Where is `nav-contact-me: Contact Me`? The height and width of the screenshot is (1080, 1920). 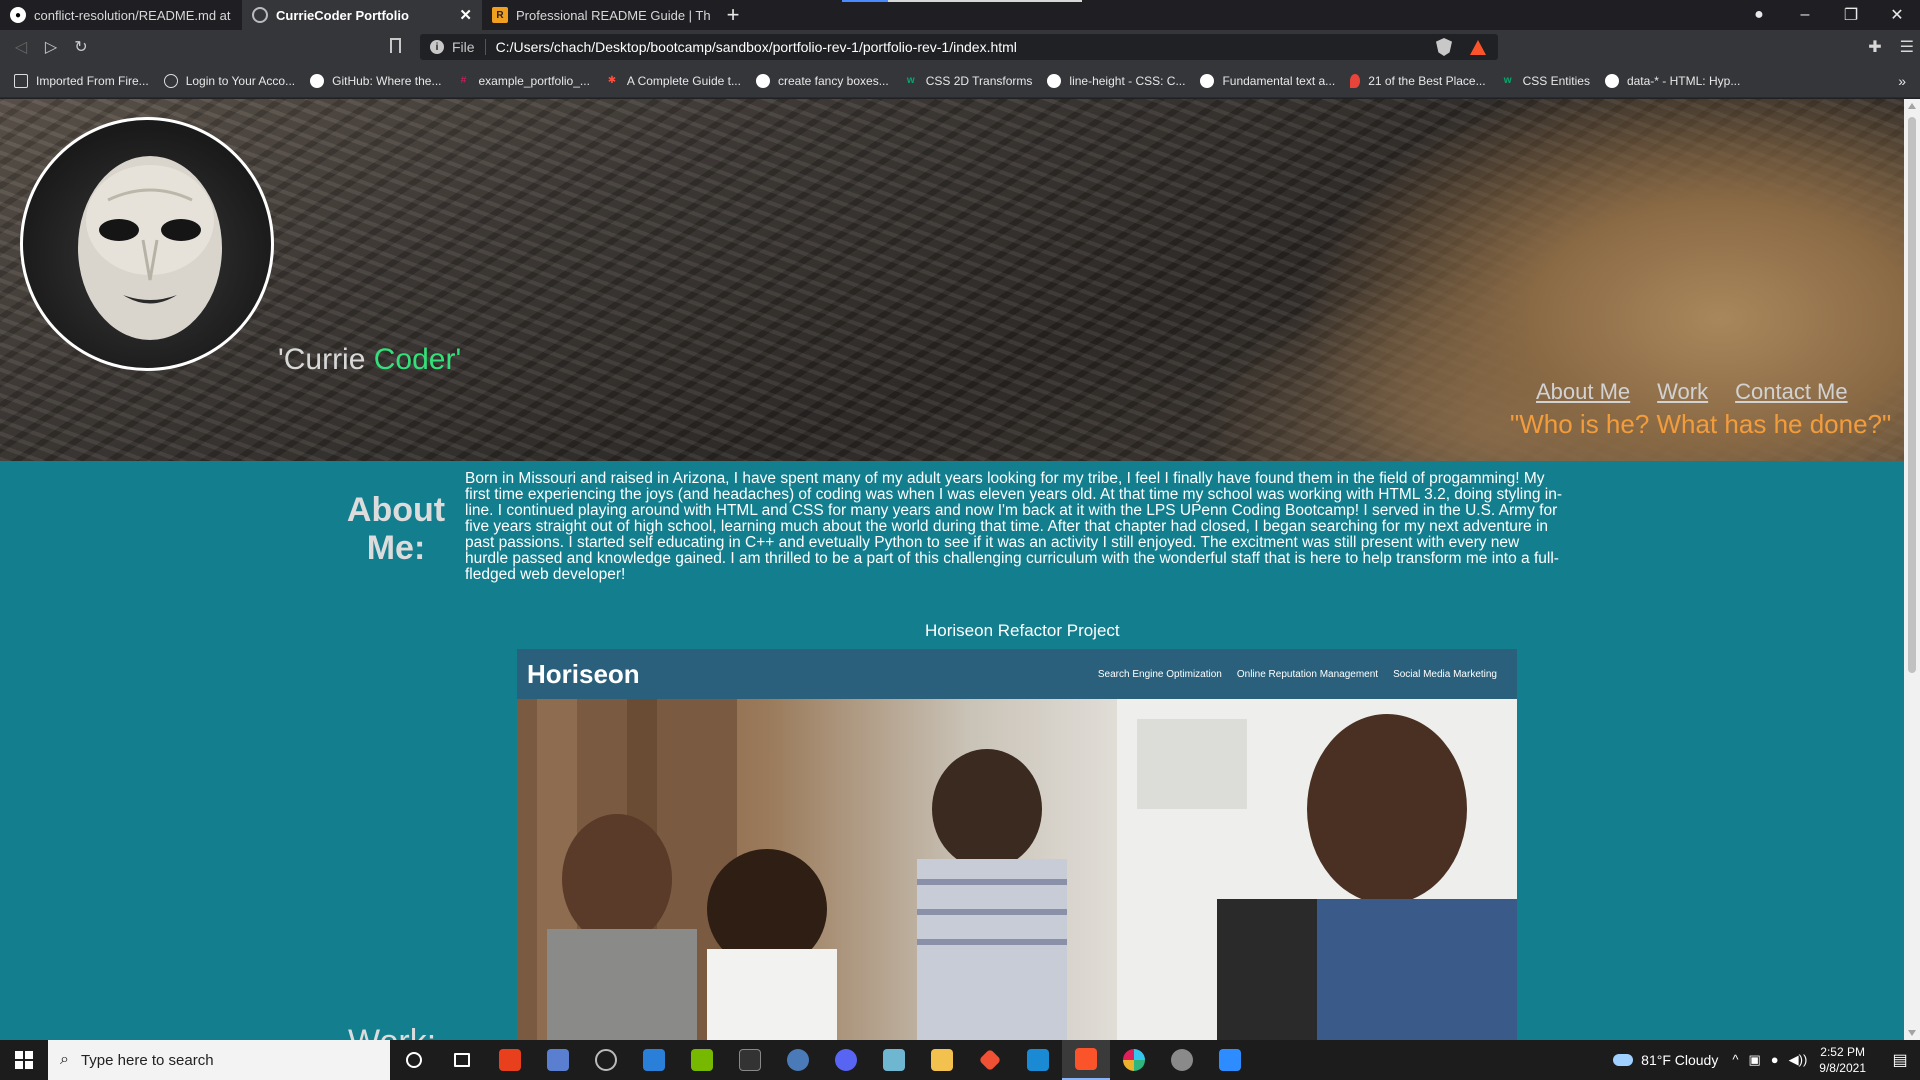 nav-contact-me: Contact Me is located at coordinates (1791, 392).